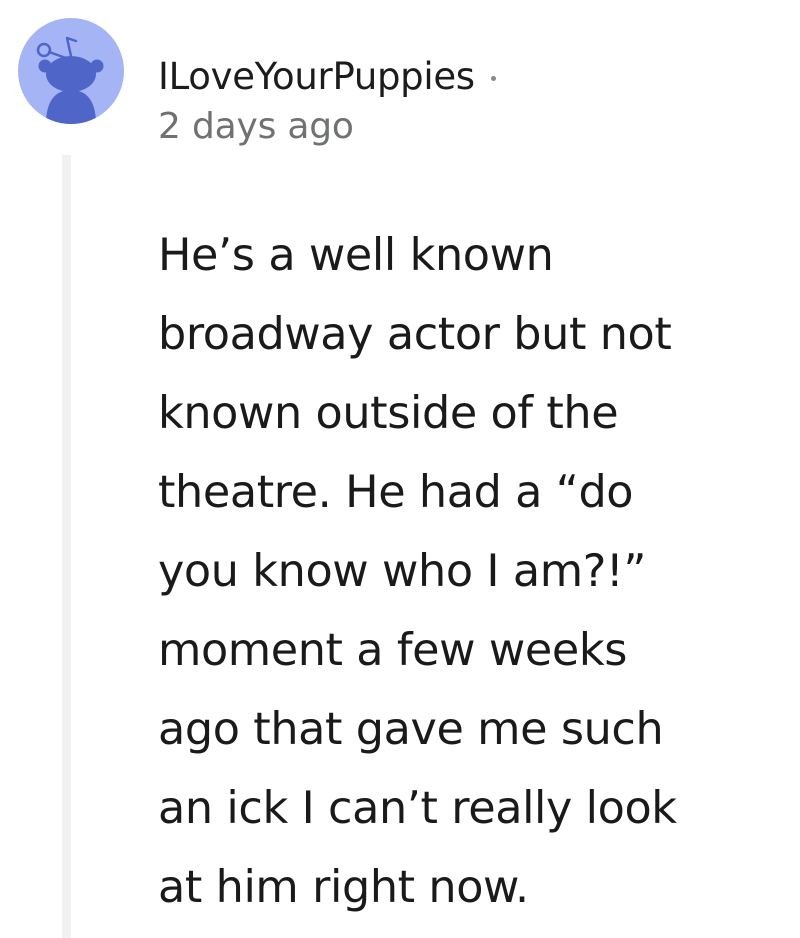 The width and height of the screenshot is (800, 938). I want to click on comment-body-line: known outside of the, so click(388, 413).